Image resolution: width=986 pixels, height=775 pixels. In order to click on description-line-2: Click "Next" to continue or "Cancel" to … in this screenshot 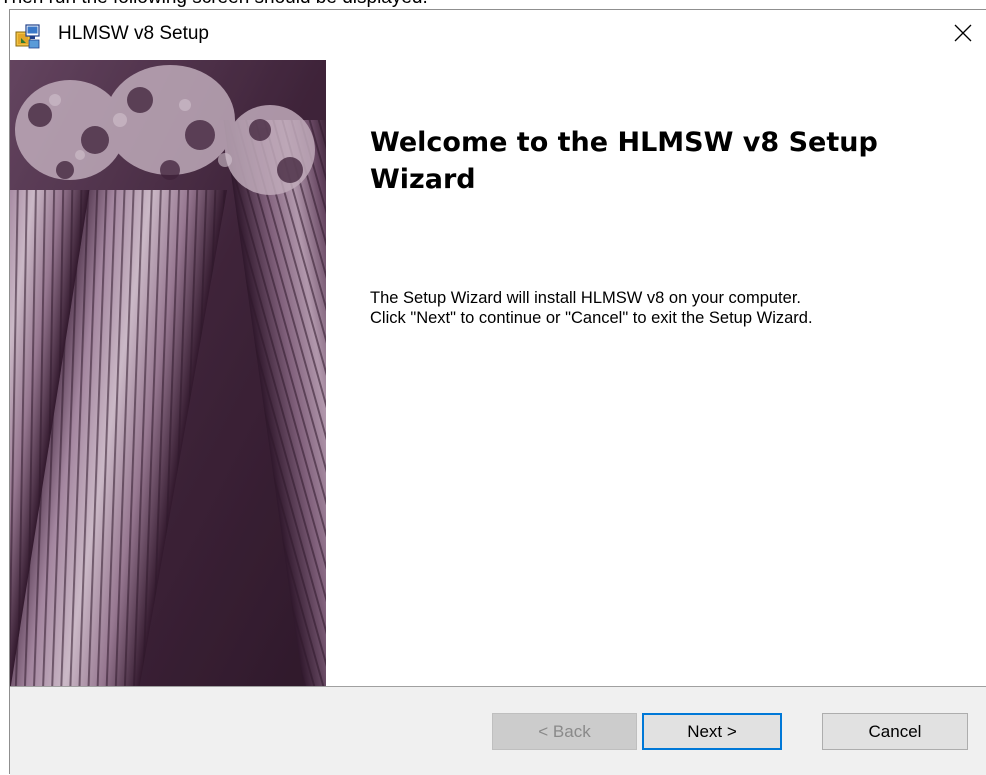, I will do `click(591, 318)`.